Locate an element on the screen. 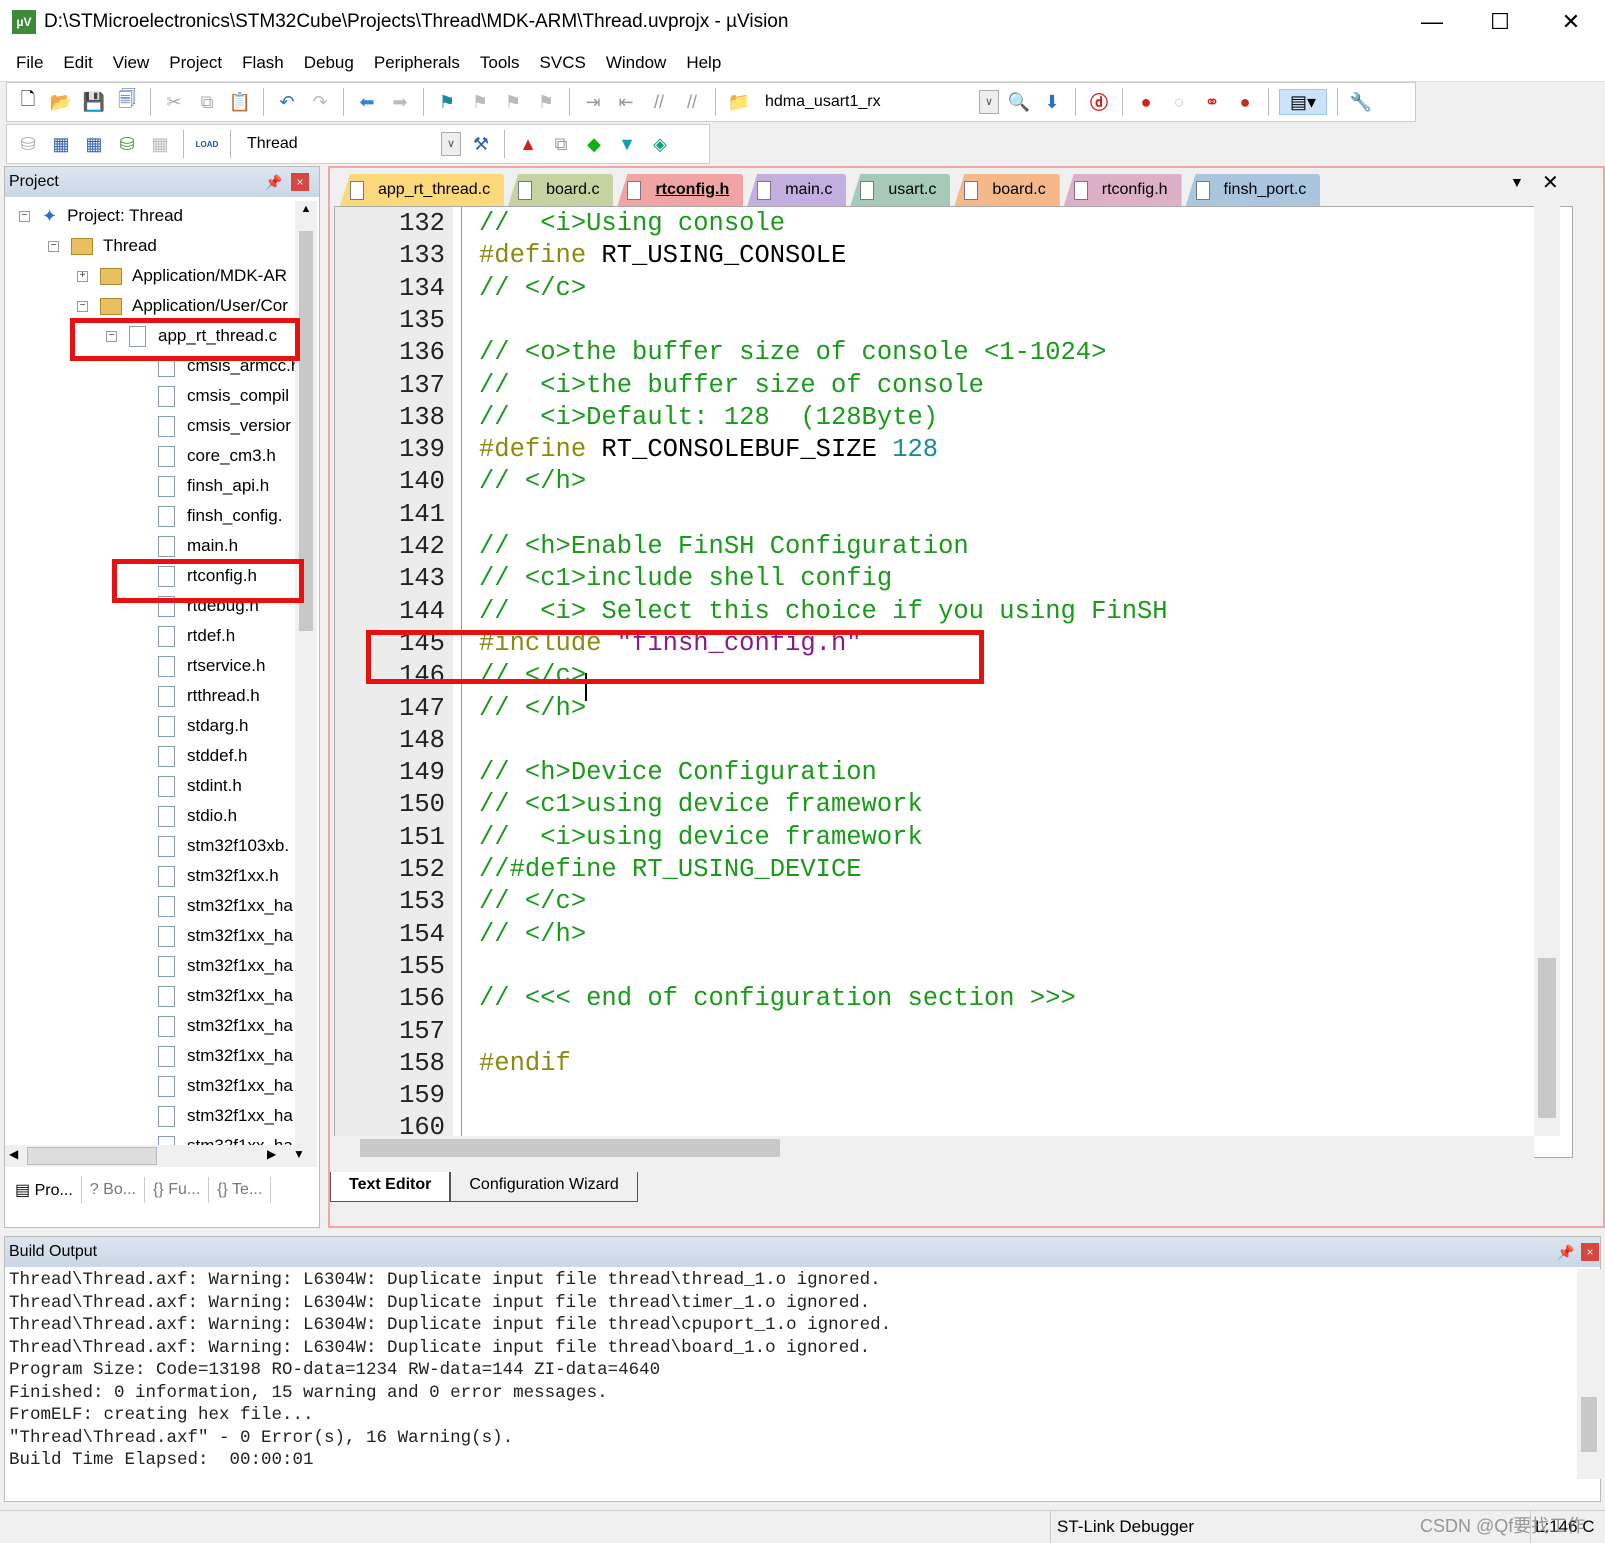 Image resolution: width=1605 pixels, height=1543 pixels. tree-item: stdio.h is located at coordinates (186, 816).